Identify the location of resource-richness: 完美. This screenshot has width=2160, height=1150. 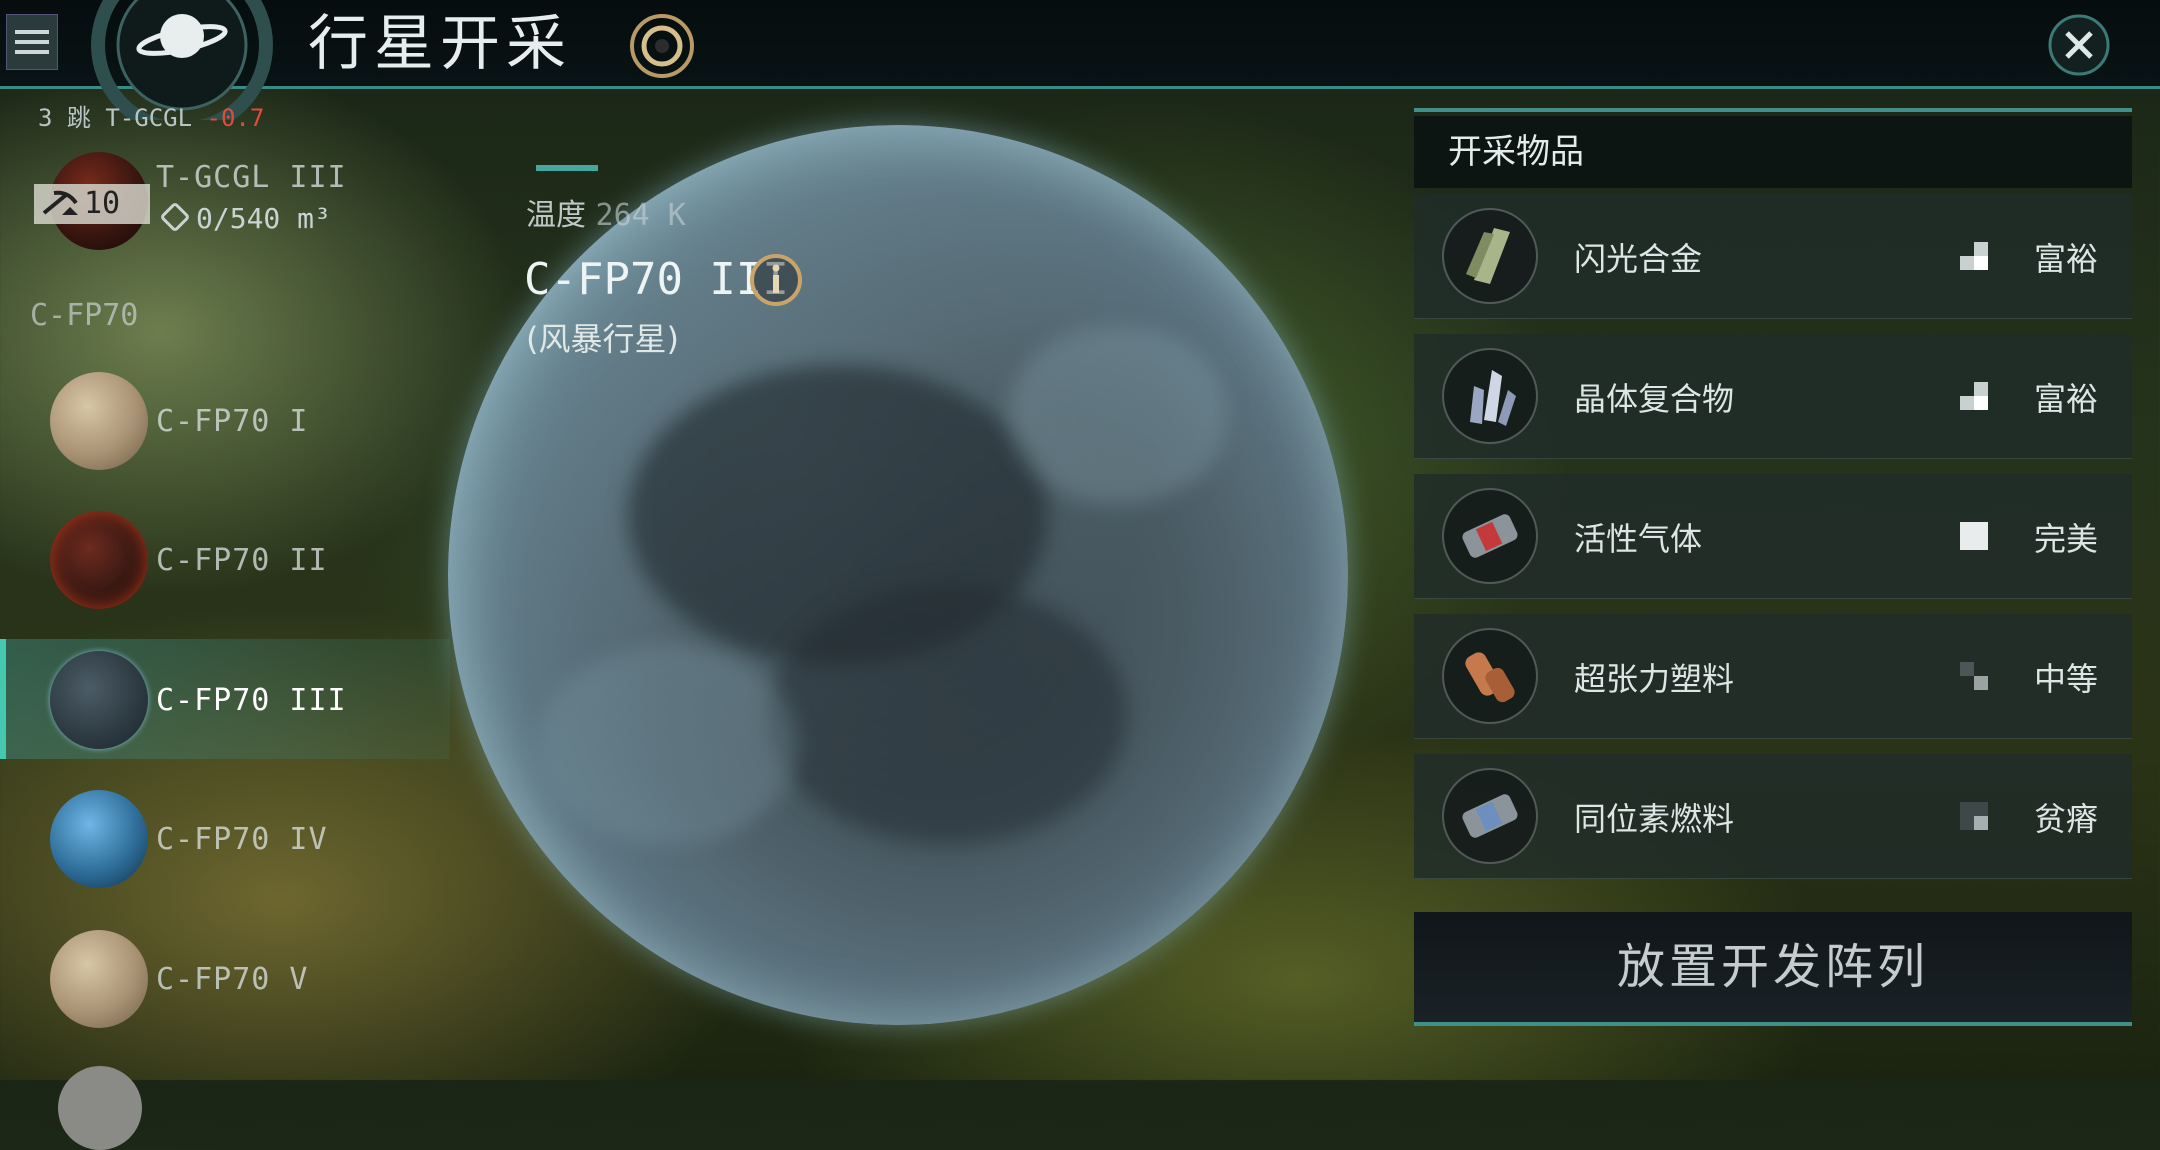
(2065, 539).